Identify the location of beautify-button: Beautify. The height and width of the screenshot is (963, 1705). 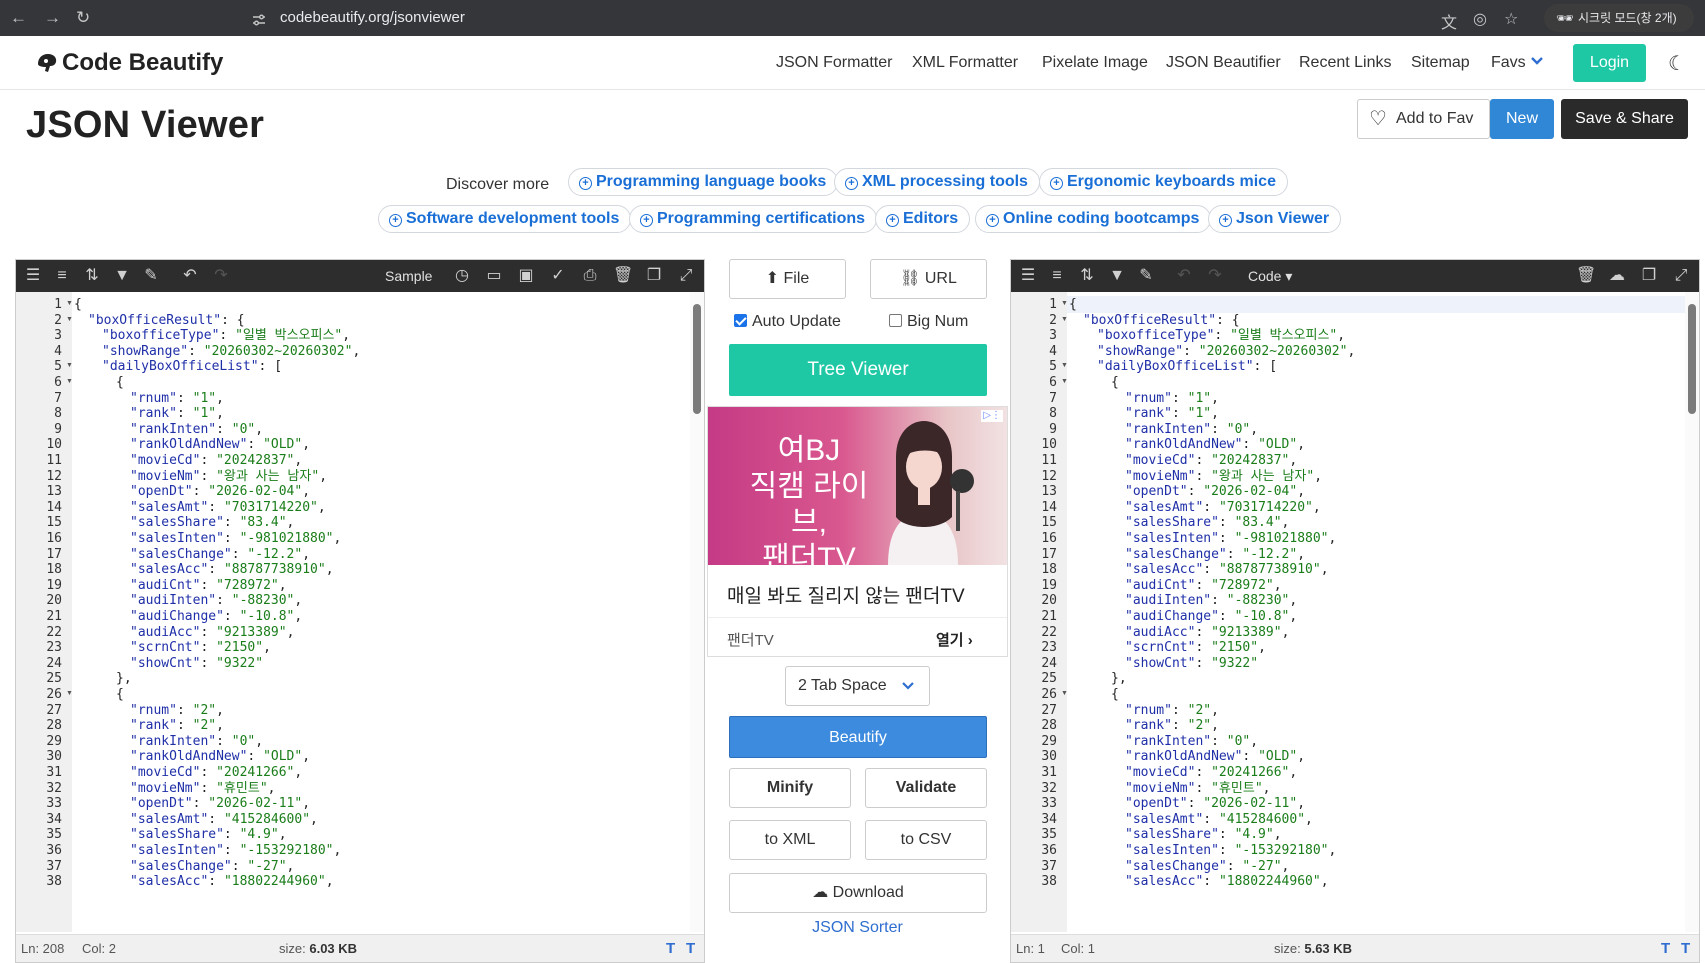
(858, 737).